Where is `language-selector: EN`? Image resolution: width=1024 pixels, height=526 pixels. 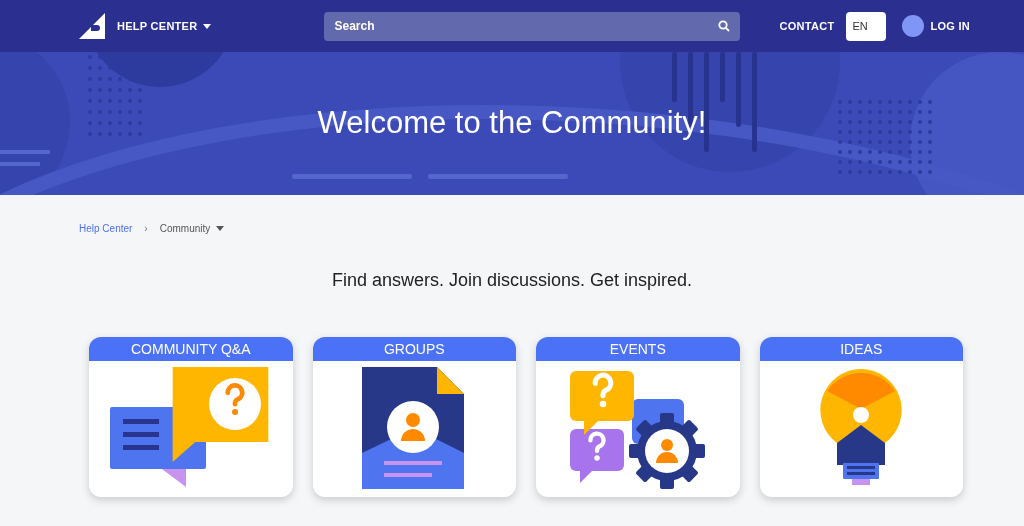
language-selector: EN is located at coordinates (866, 26).